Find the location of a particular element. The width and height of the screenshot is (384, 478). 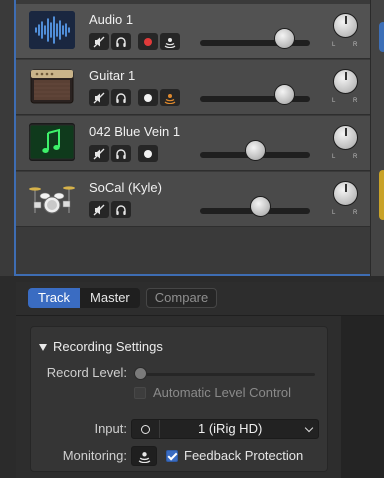

compare-button: Compare is located at coordinates (181, 298).